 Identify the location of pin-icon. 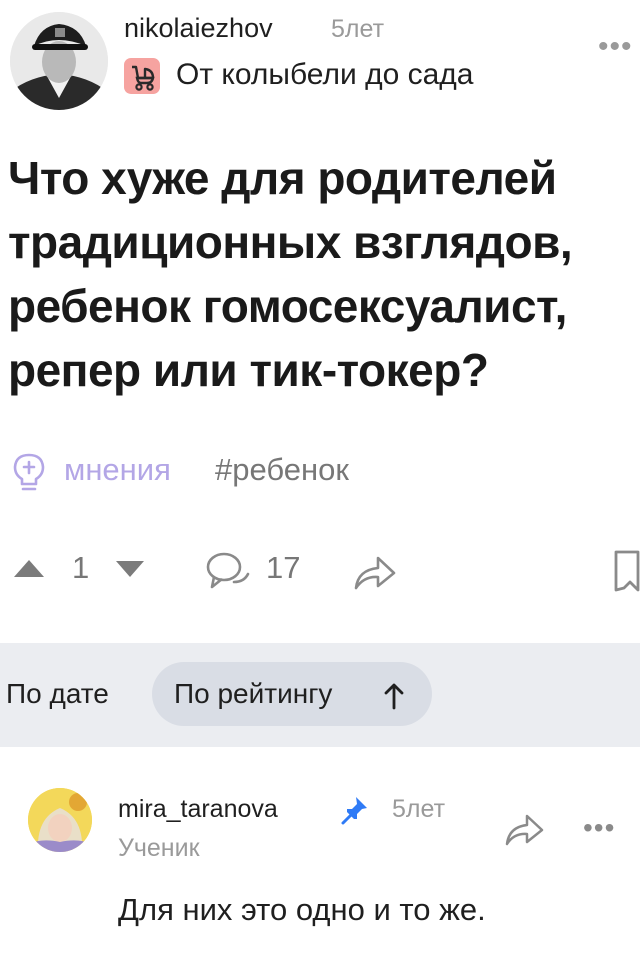
(355, 810).